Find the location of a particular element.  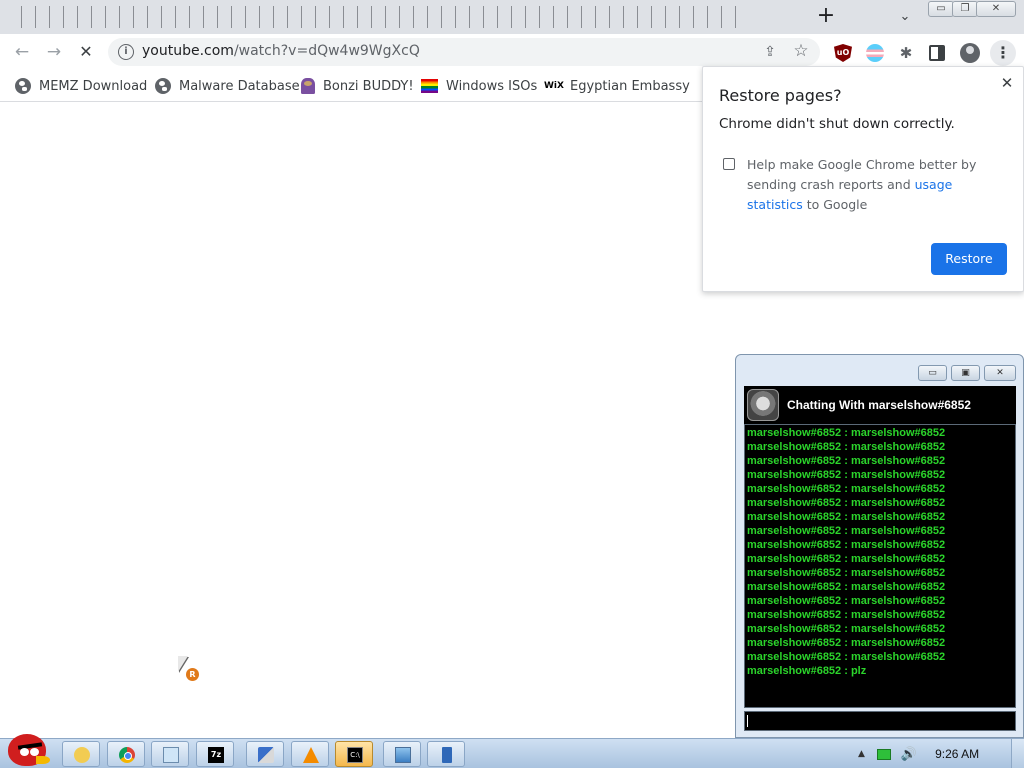

show-desktop-button is located at coordinates (1017, 753).